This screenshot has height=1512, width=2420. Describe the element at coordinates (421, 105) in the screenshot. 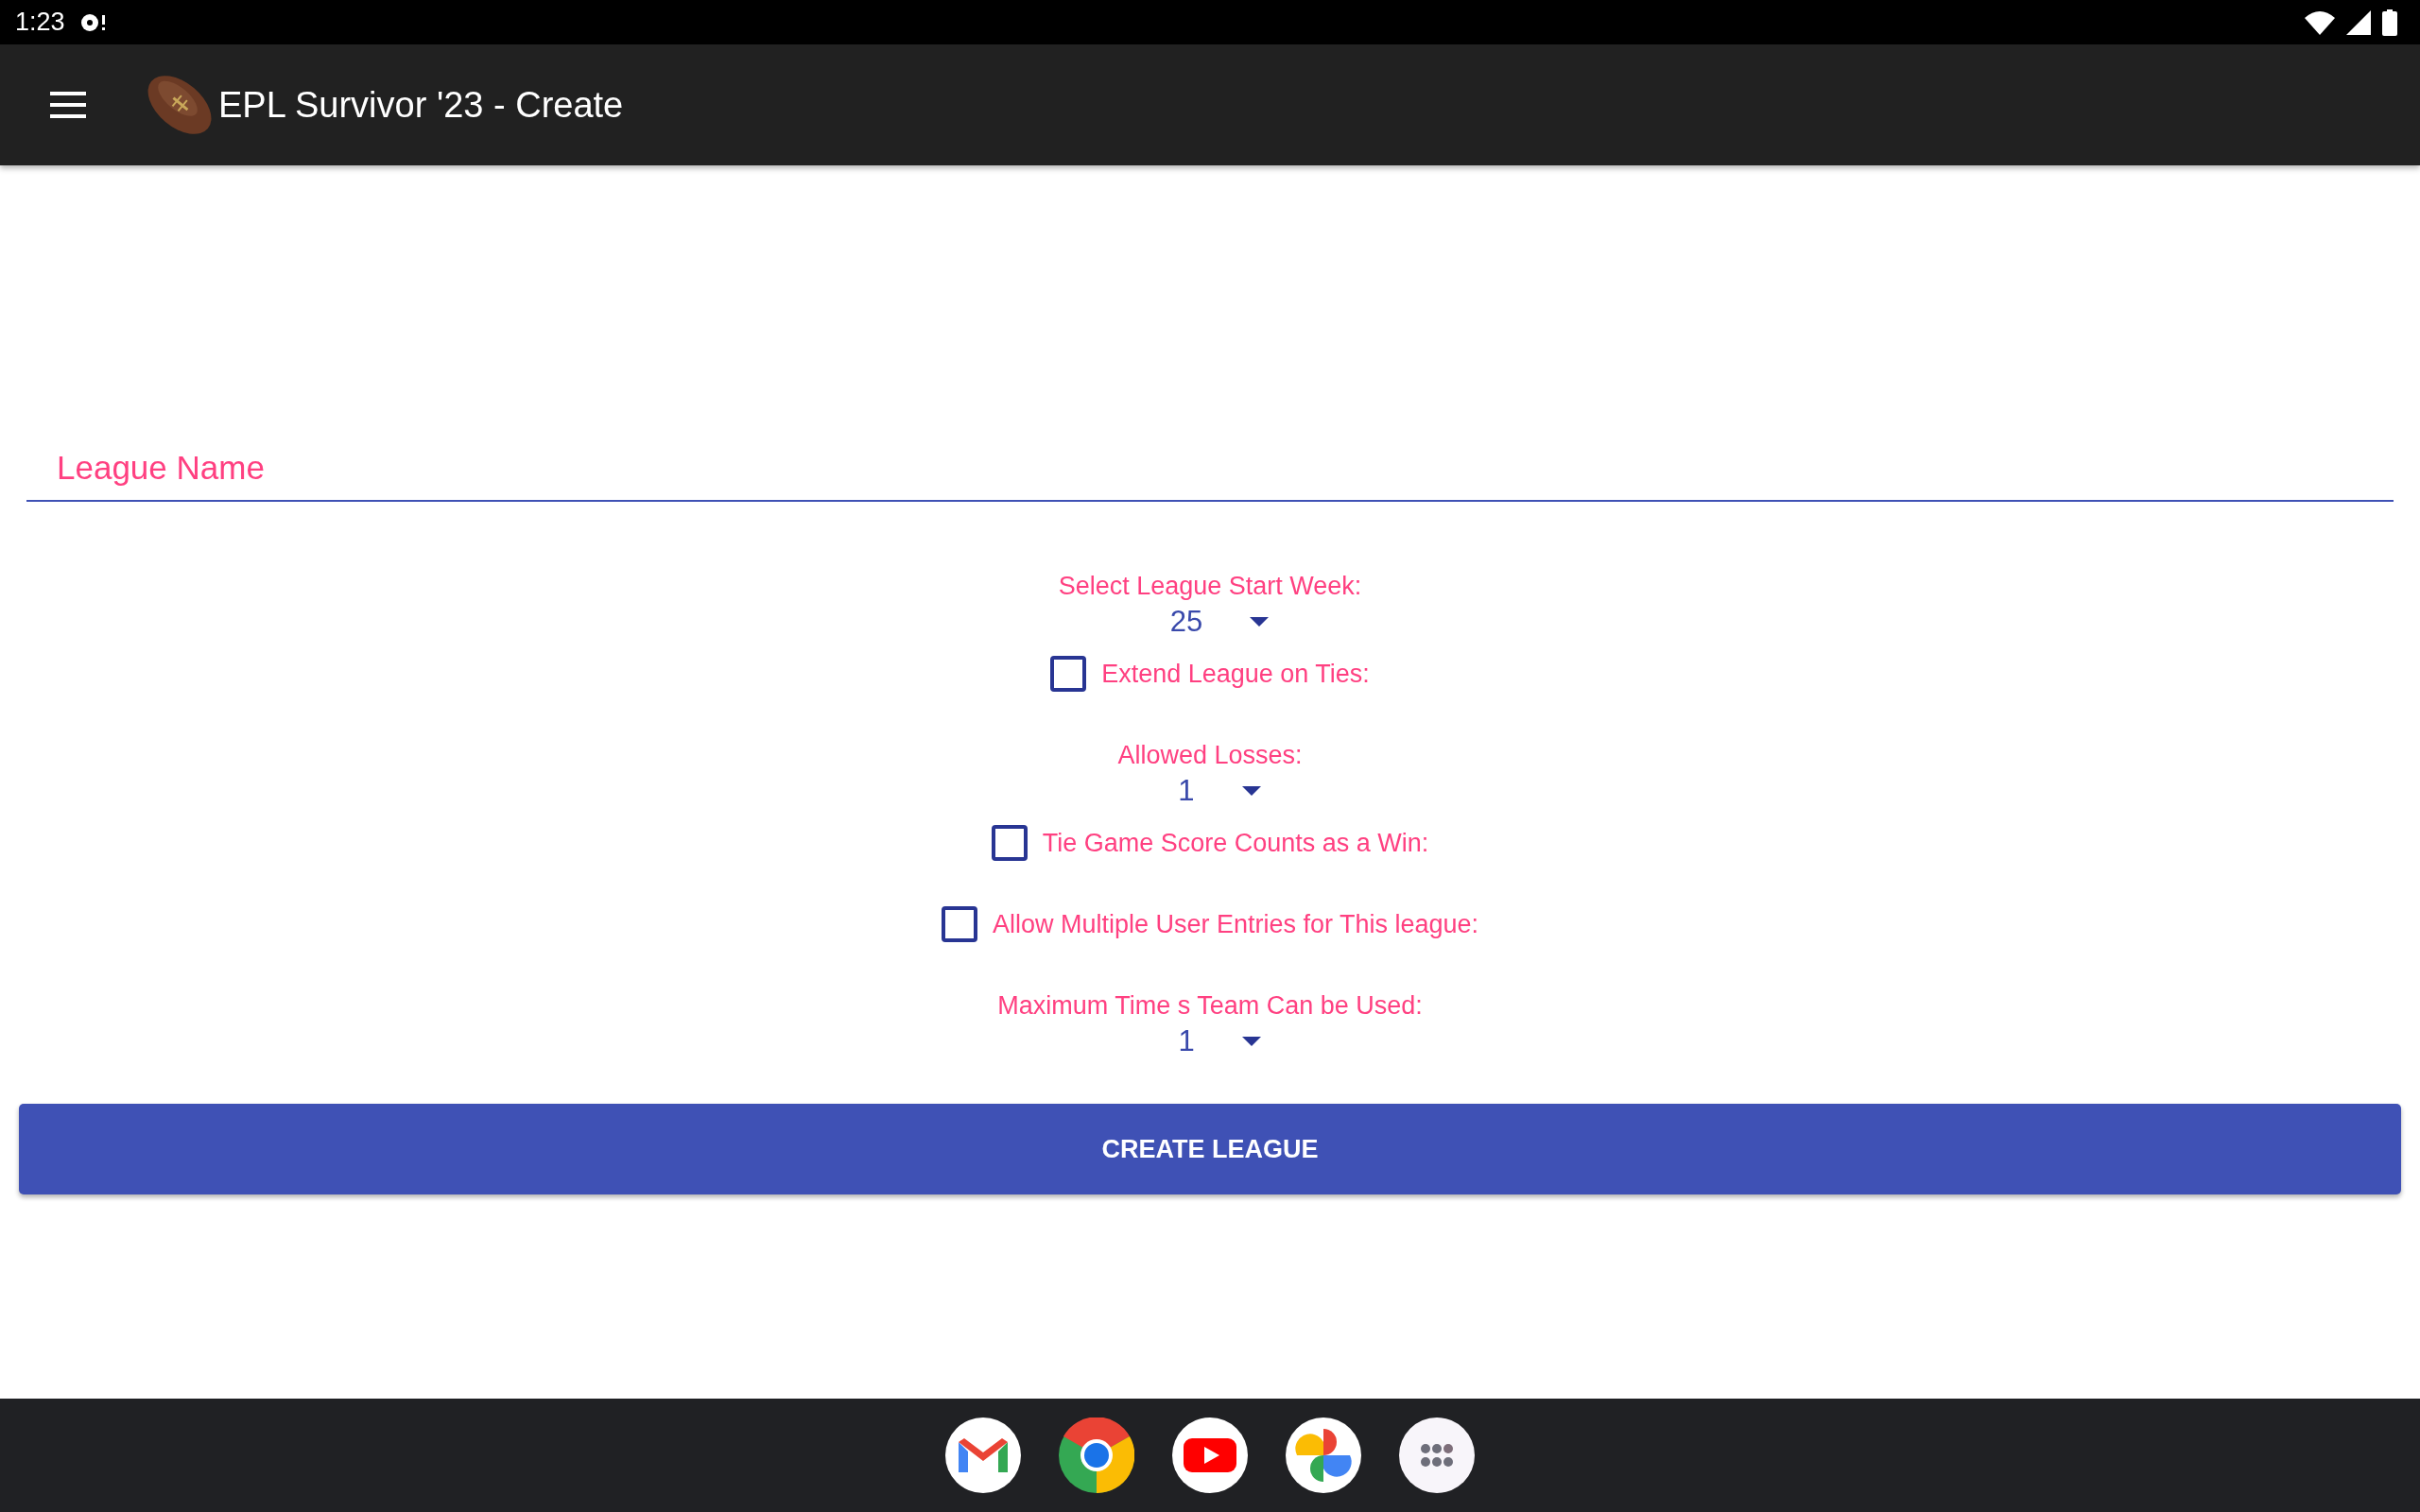

I see `app-title: EPL Survivor '23 - Create` at that location.